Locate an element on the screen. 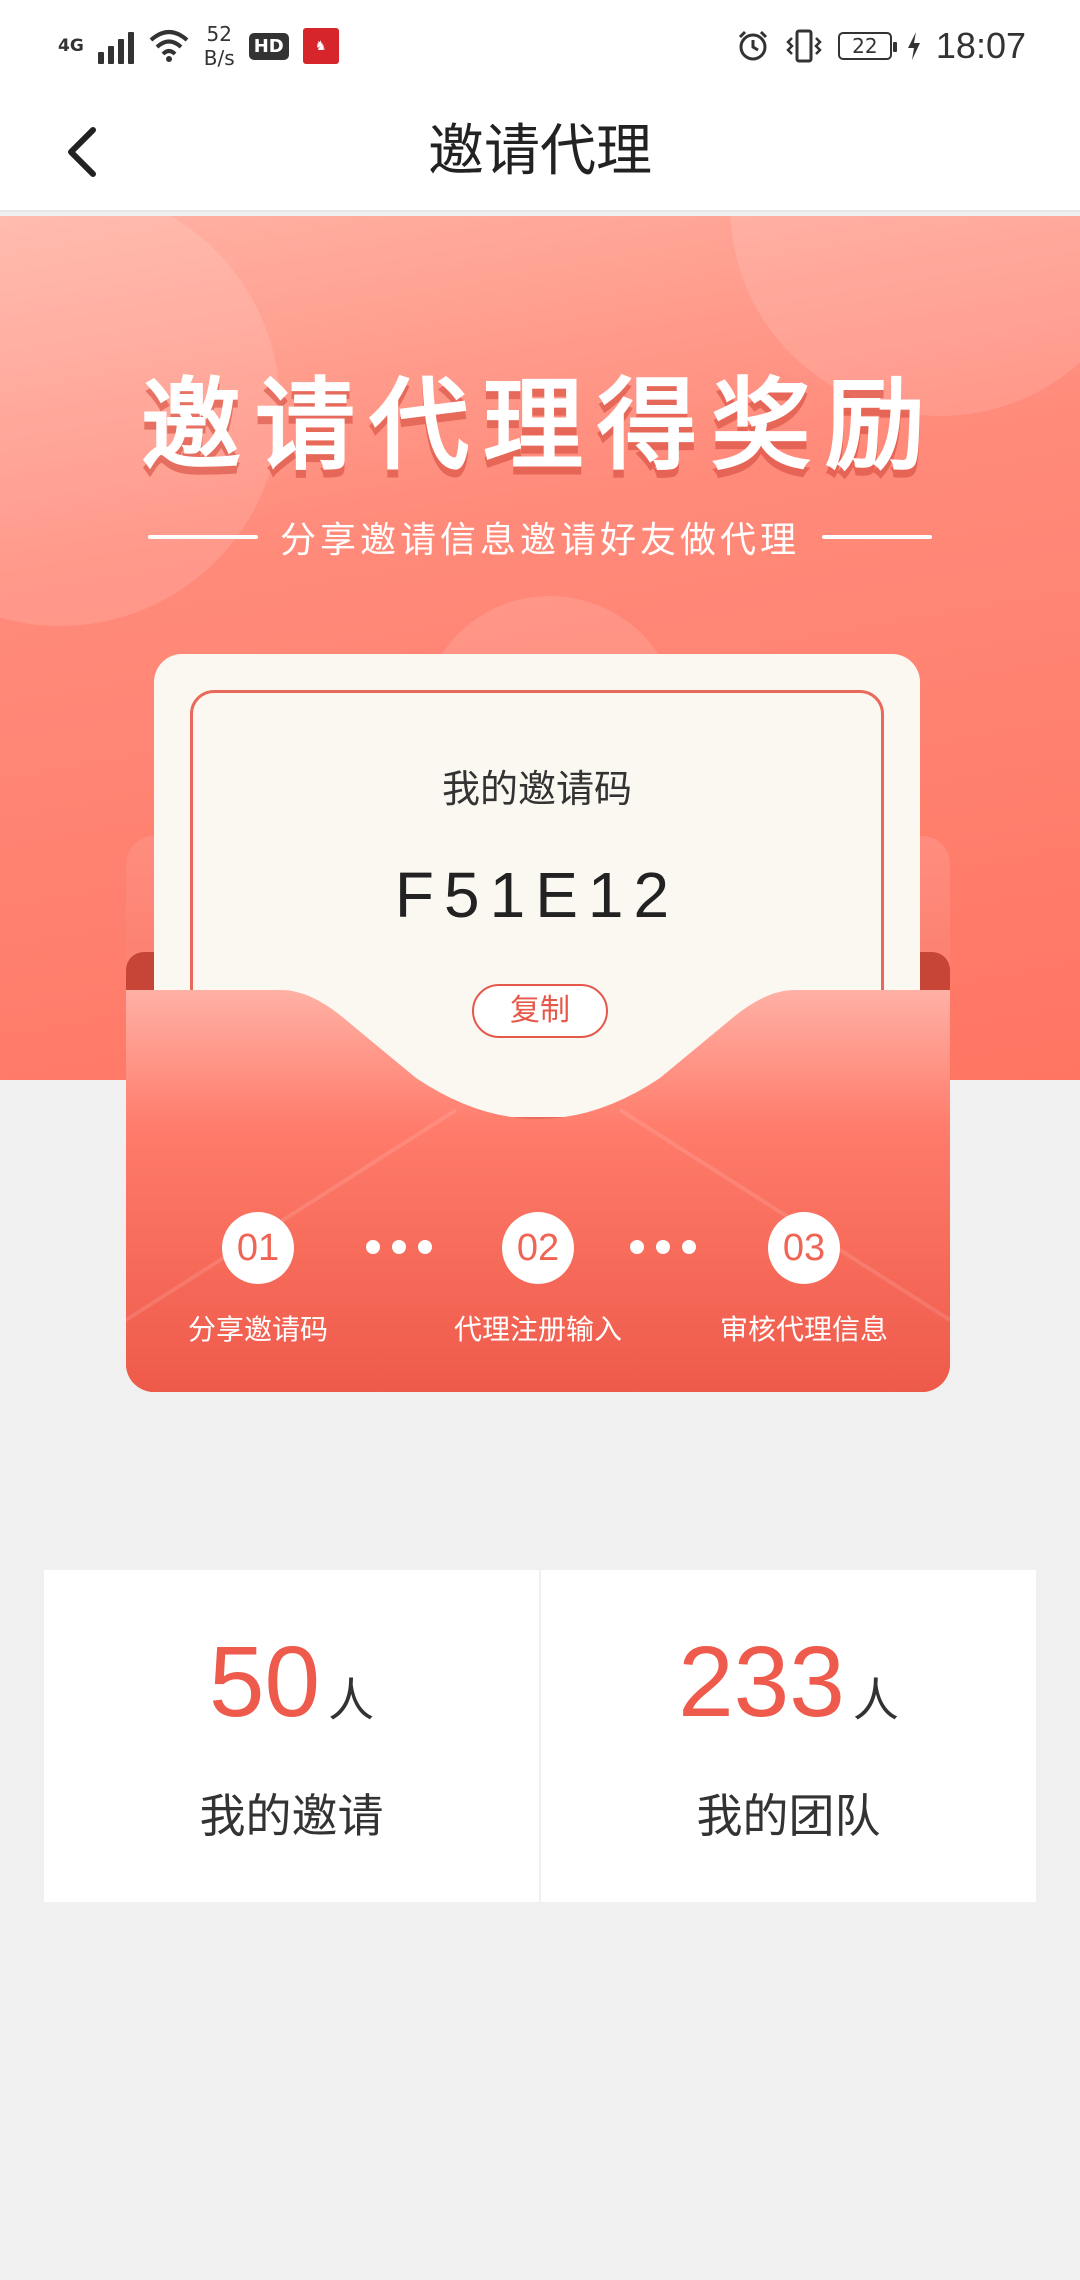 The width and height of the screenshot is (1080, 2280). speed-value: 52 is located at coordinates (219, 34).